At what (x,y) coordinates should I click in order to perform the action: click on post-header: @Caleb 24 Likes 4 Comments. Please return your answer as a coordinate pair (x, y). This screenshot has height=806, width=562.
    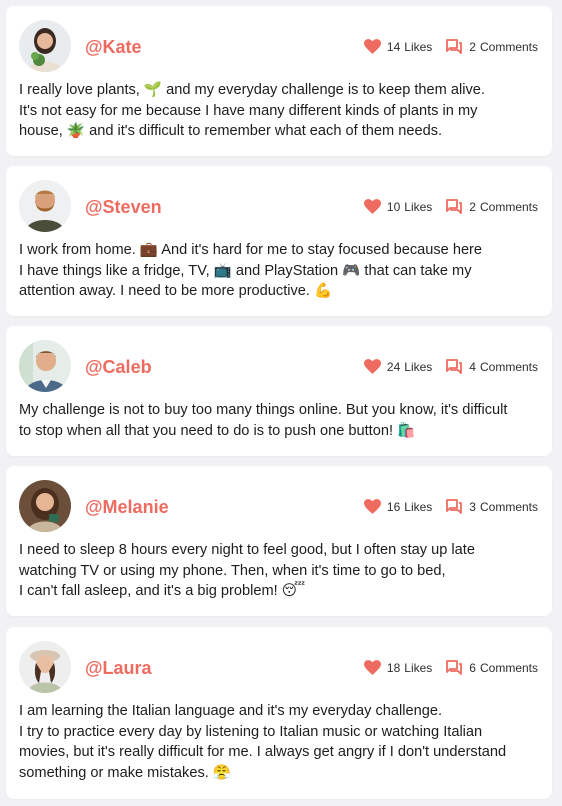
    Looking at the image, I should click on (279, 362).